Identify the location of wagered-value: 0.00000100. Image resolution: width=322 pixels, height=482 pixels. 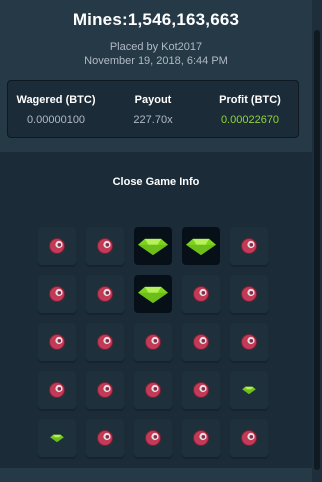
(56, 120).